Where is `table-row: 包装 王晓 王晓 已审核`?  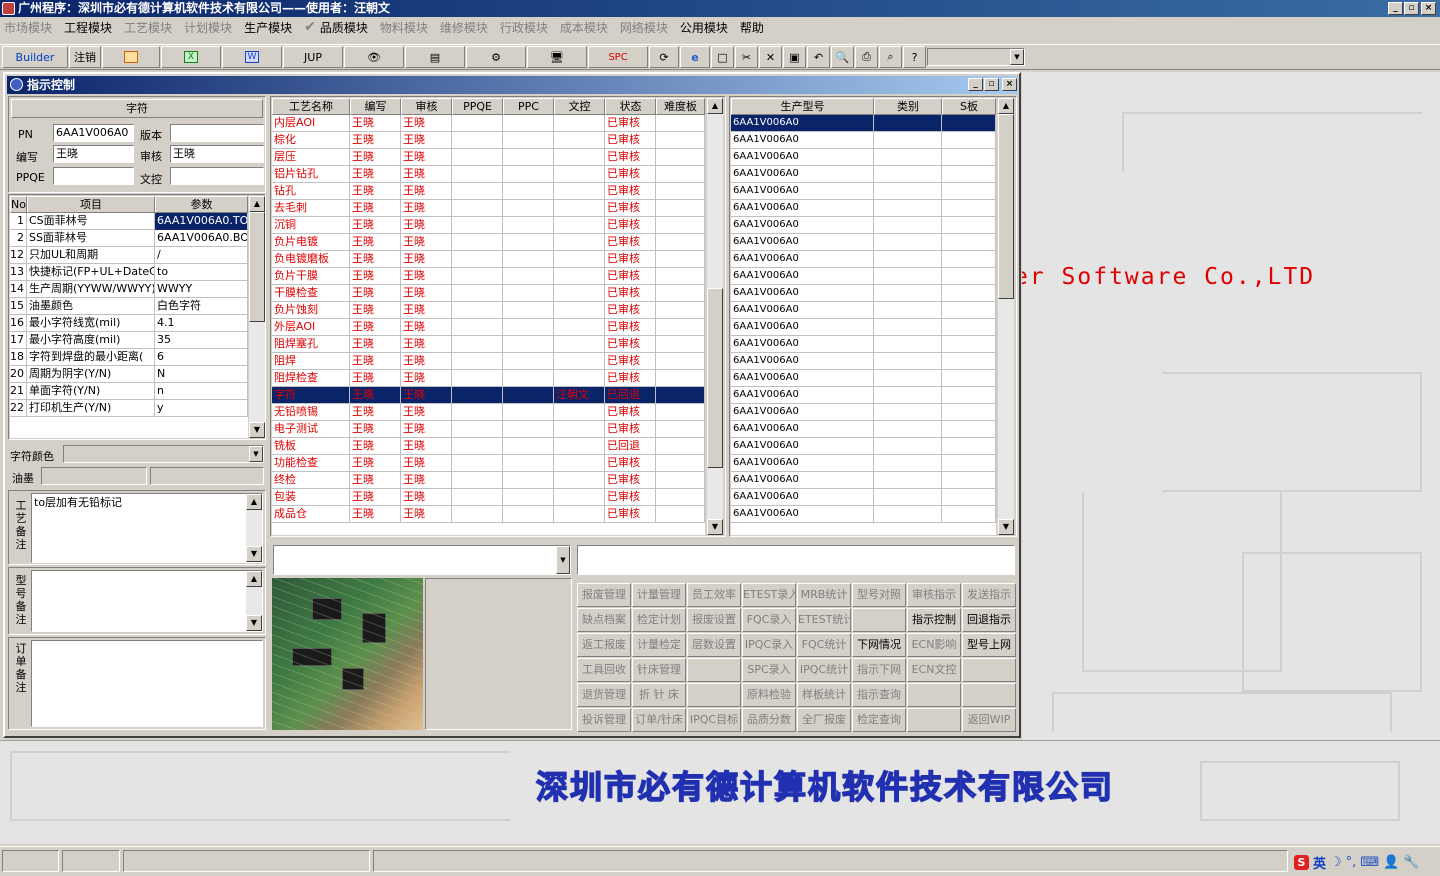
table-row: 包装 王晓 王晓 已审核 is located at coordinates (488, 497).